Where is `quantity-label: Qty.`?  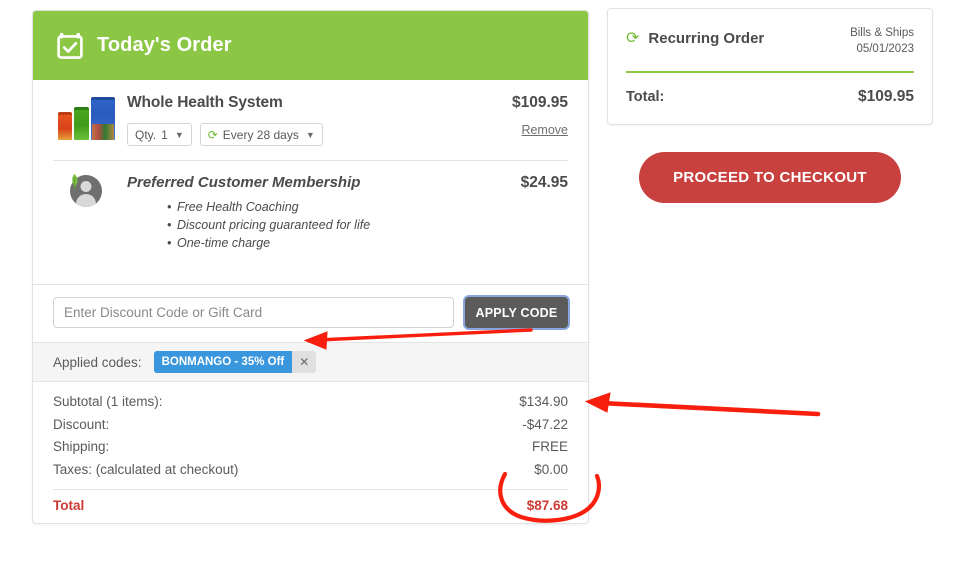
quantity-label: Qty. is located at coordinates (146, 134).